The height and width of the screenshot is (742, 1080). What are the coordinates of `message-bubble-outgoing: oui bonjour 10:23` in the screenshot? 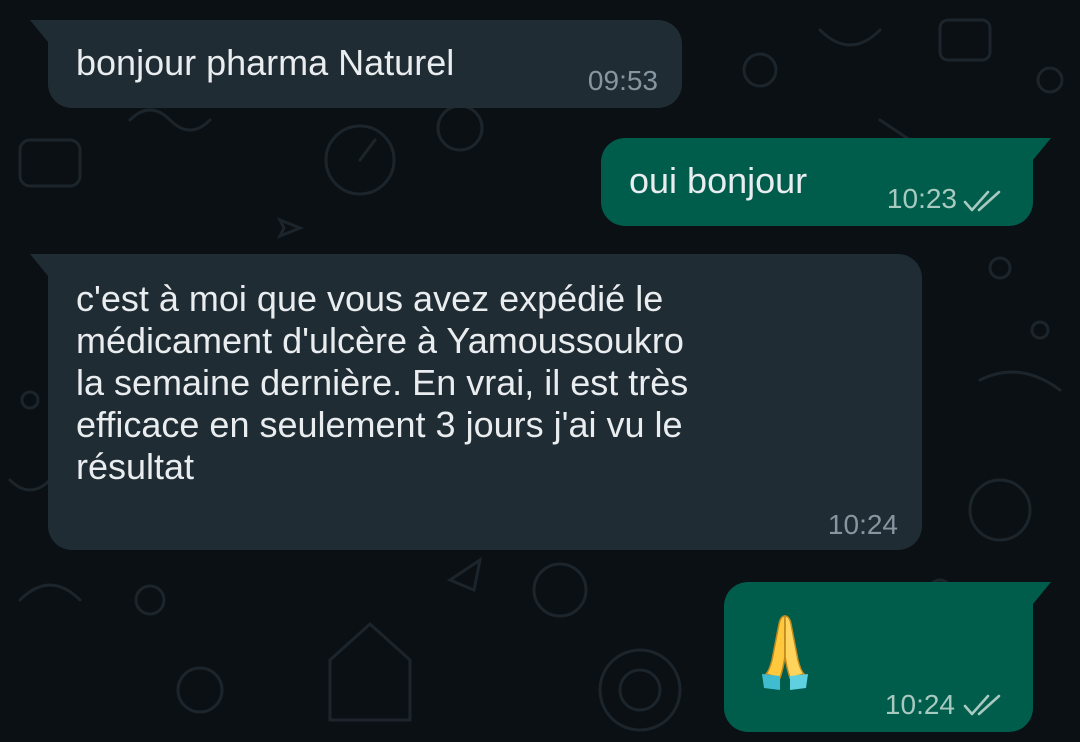 It's located at (826, 182).